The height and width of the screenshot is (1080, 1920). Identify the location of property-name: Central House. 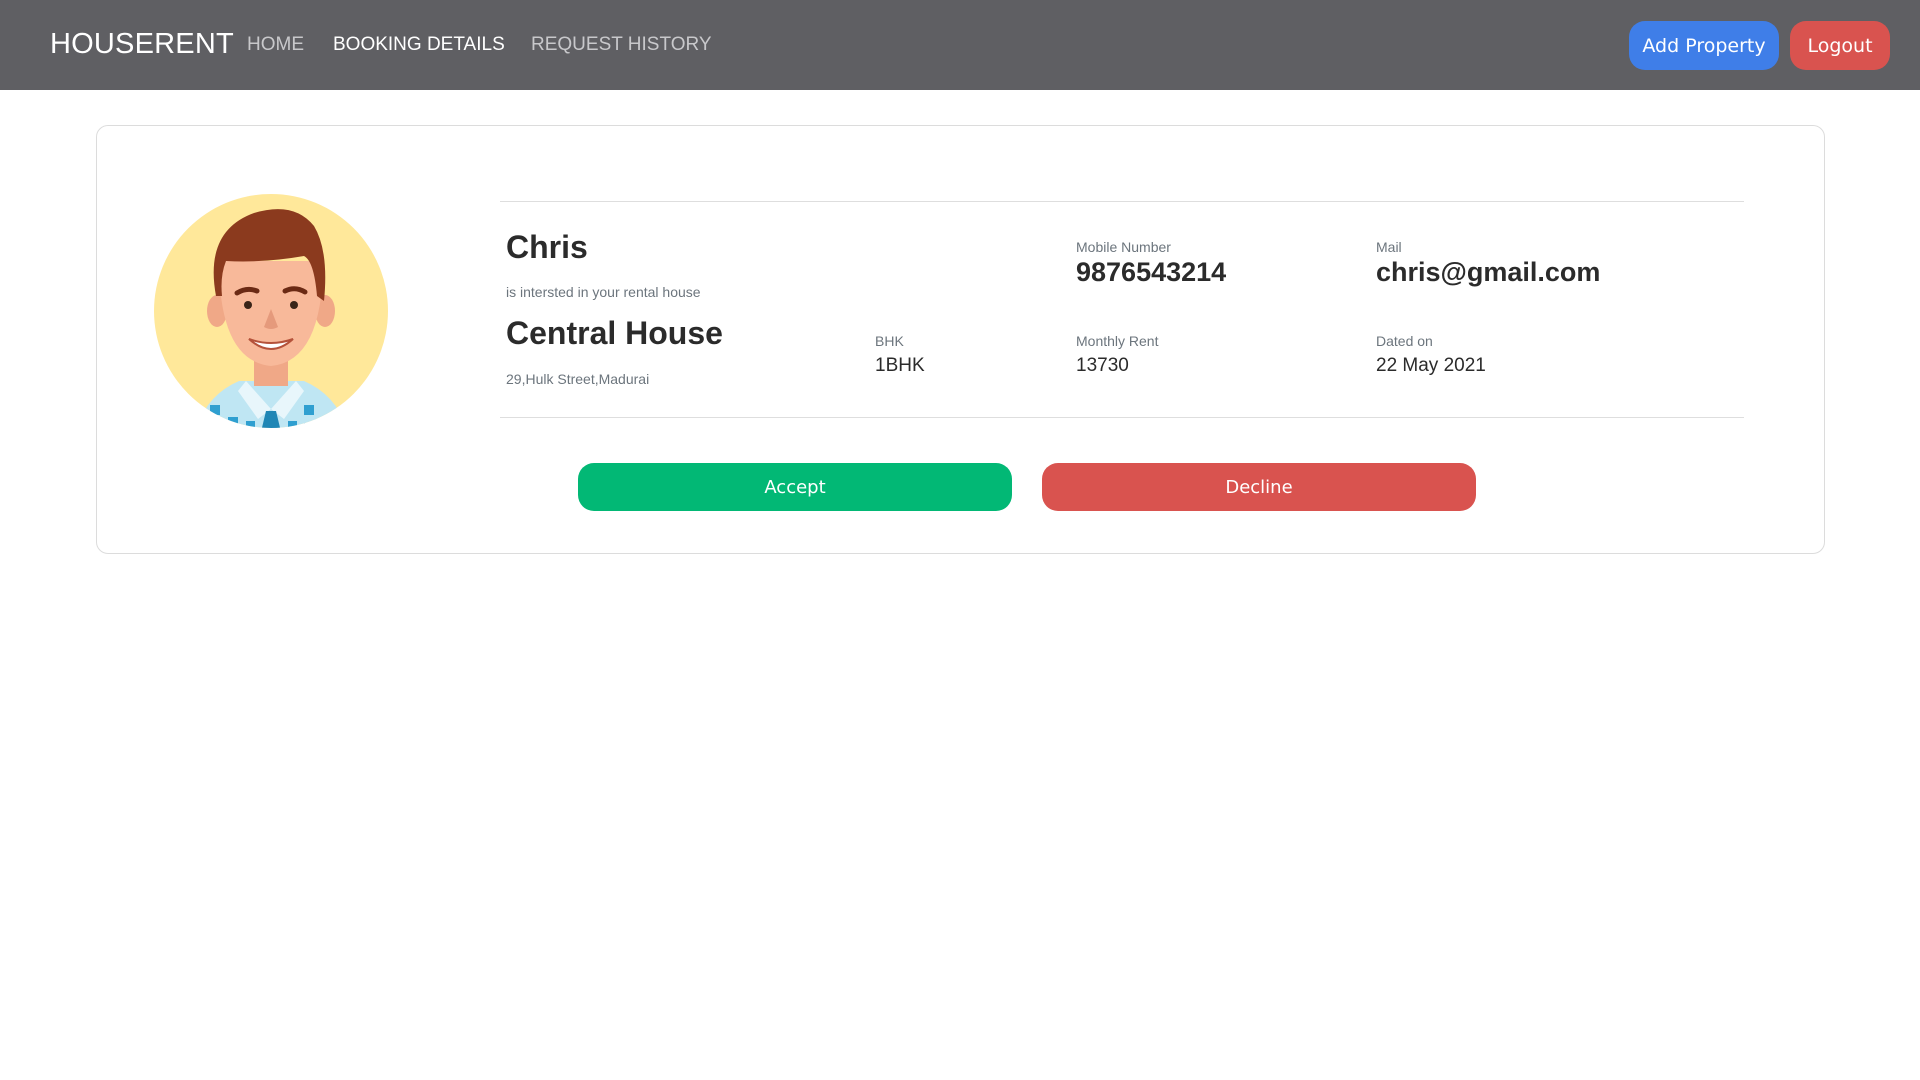
(614, 333).